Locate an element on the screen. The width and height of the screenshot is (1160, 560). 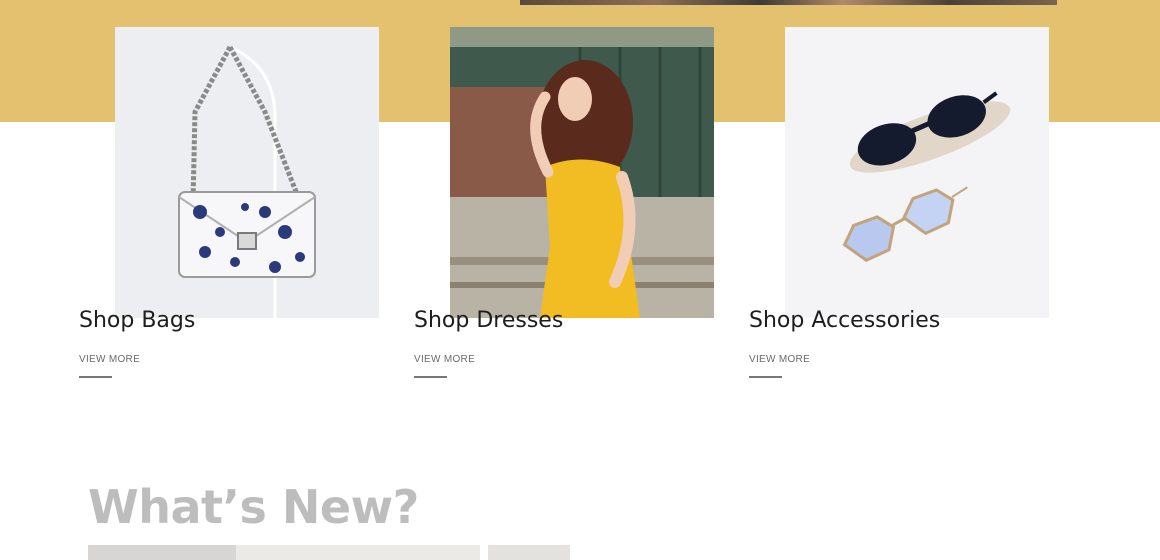
shop-bags-title: Shop Bags is located at coordinates (137, 321).